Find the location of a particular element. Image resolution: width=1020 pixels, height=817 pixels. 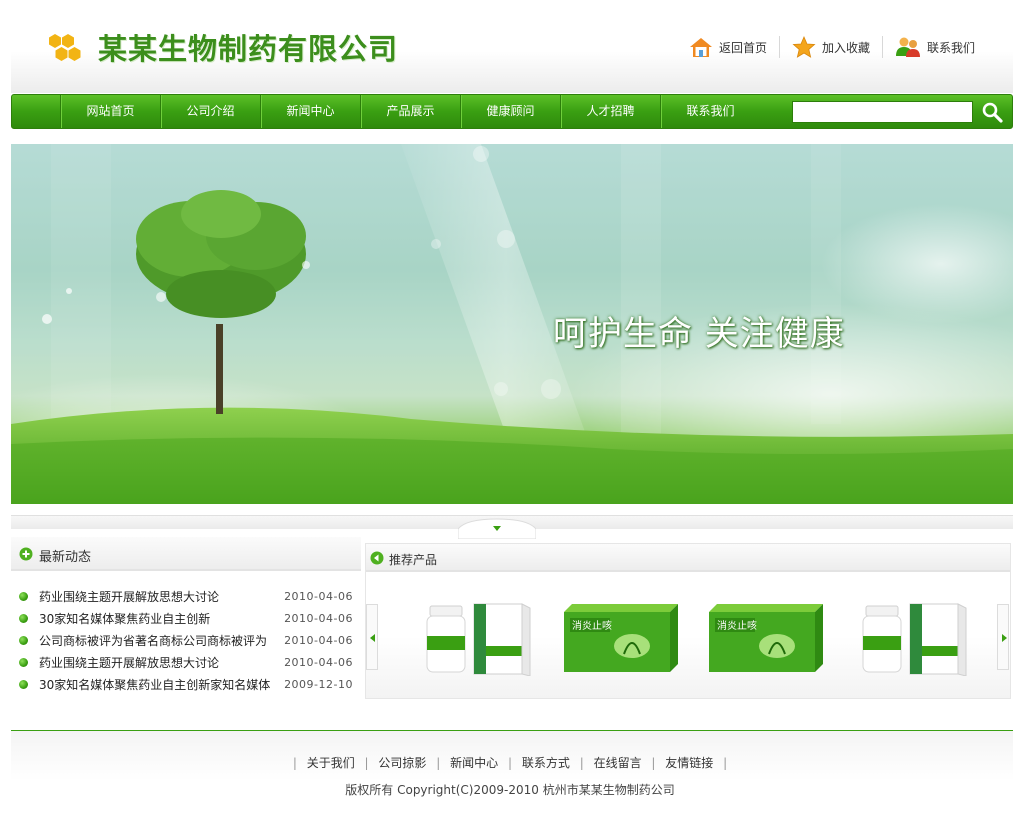

news-item: 30家知名媒体聚焦药业自主创新 2010-04-06 is located at coordinates (186, 619).